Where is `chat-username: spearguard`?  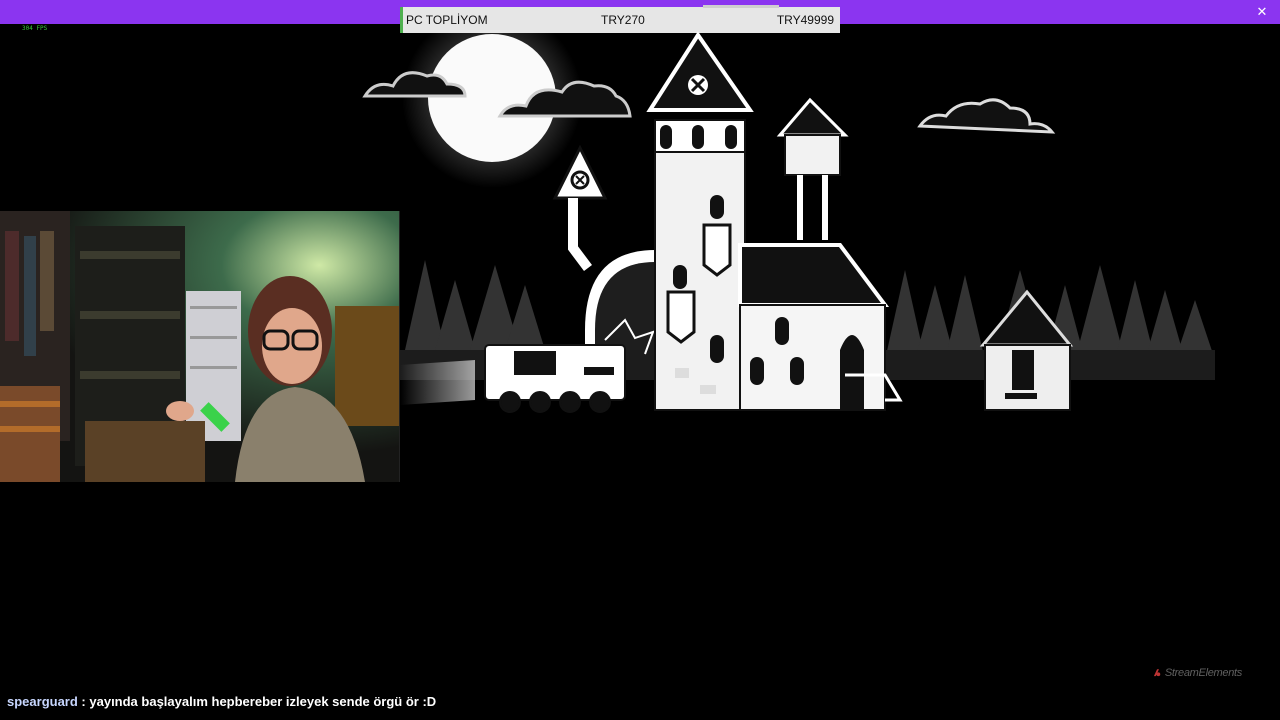
chat-username: spearguard is located at coordinates (42, 701).